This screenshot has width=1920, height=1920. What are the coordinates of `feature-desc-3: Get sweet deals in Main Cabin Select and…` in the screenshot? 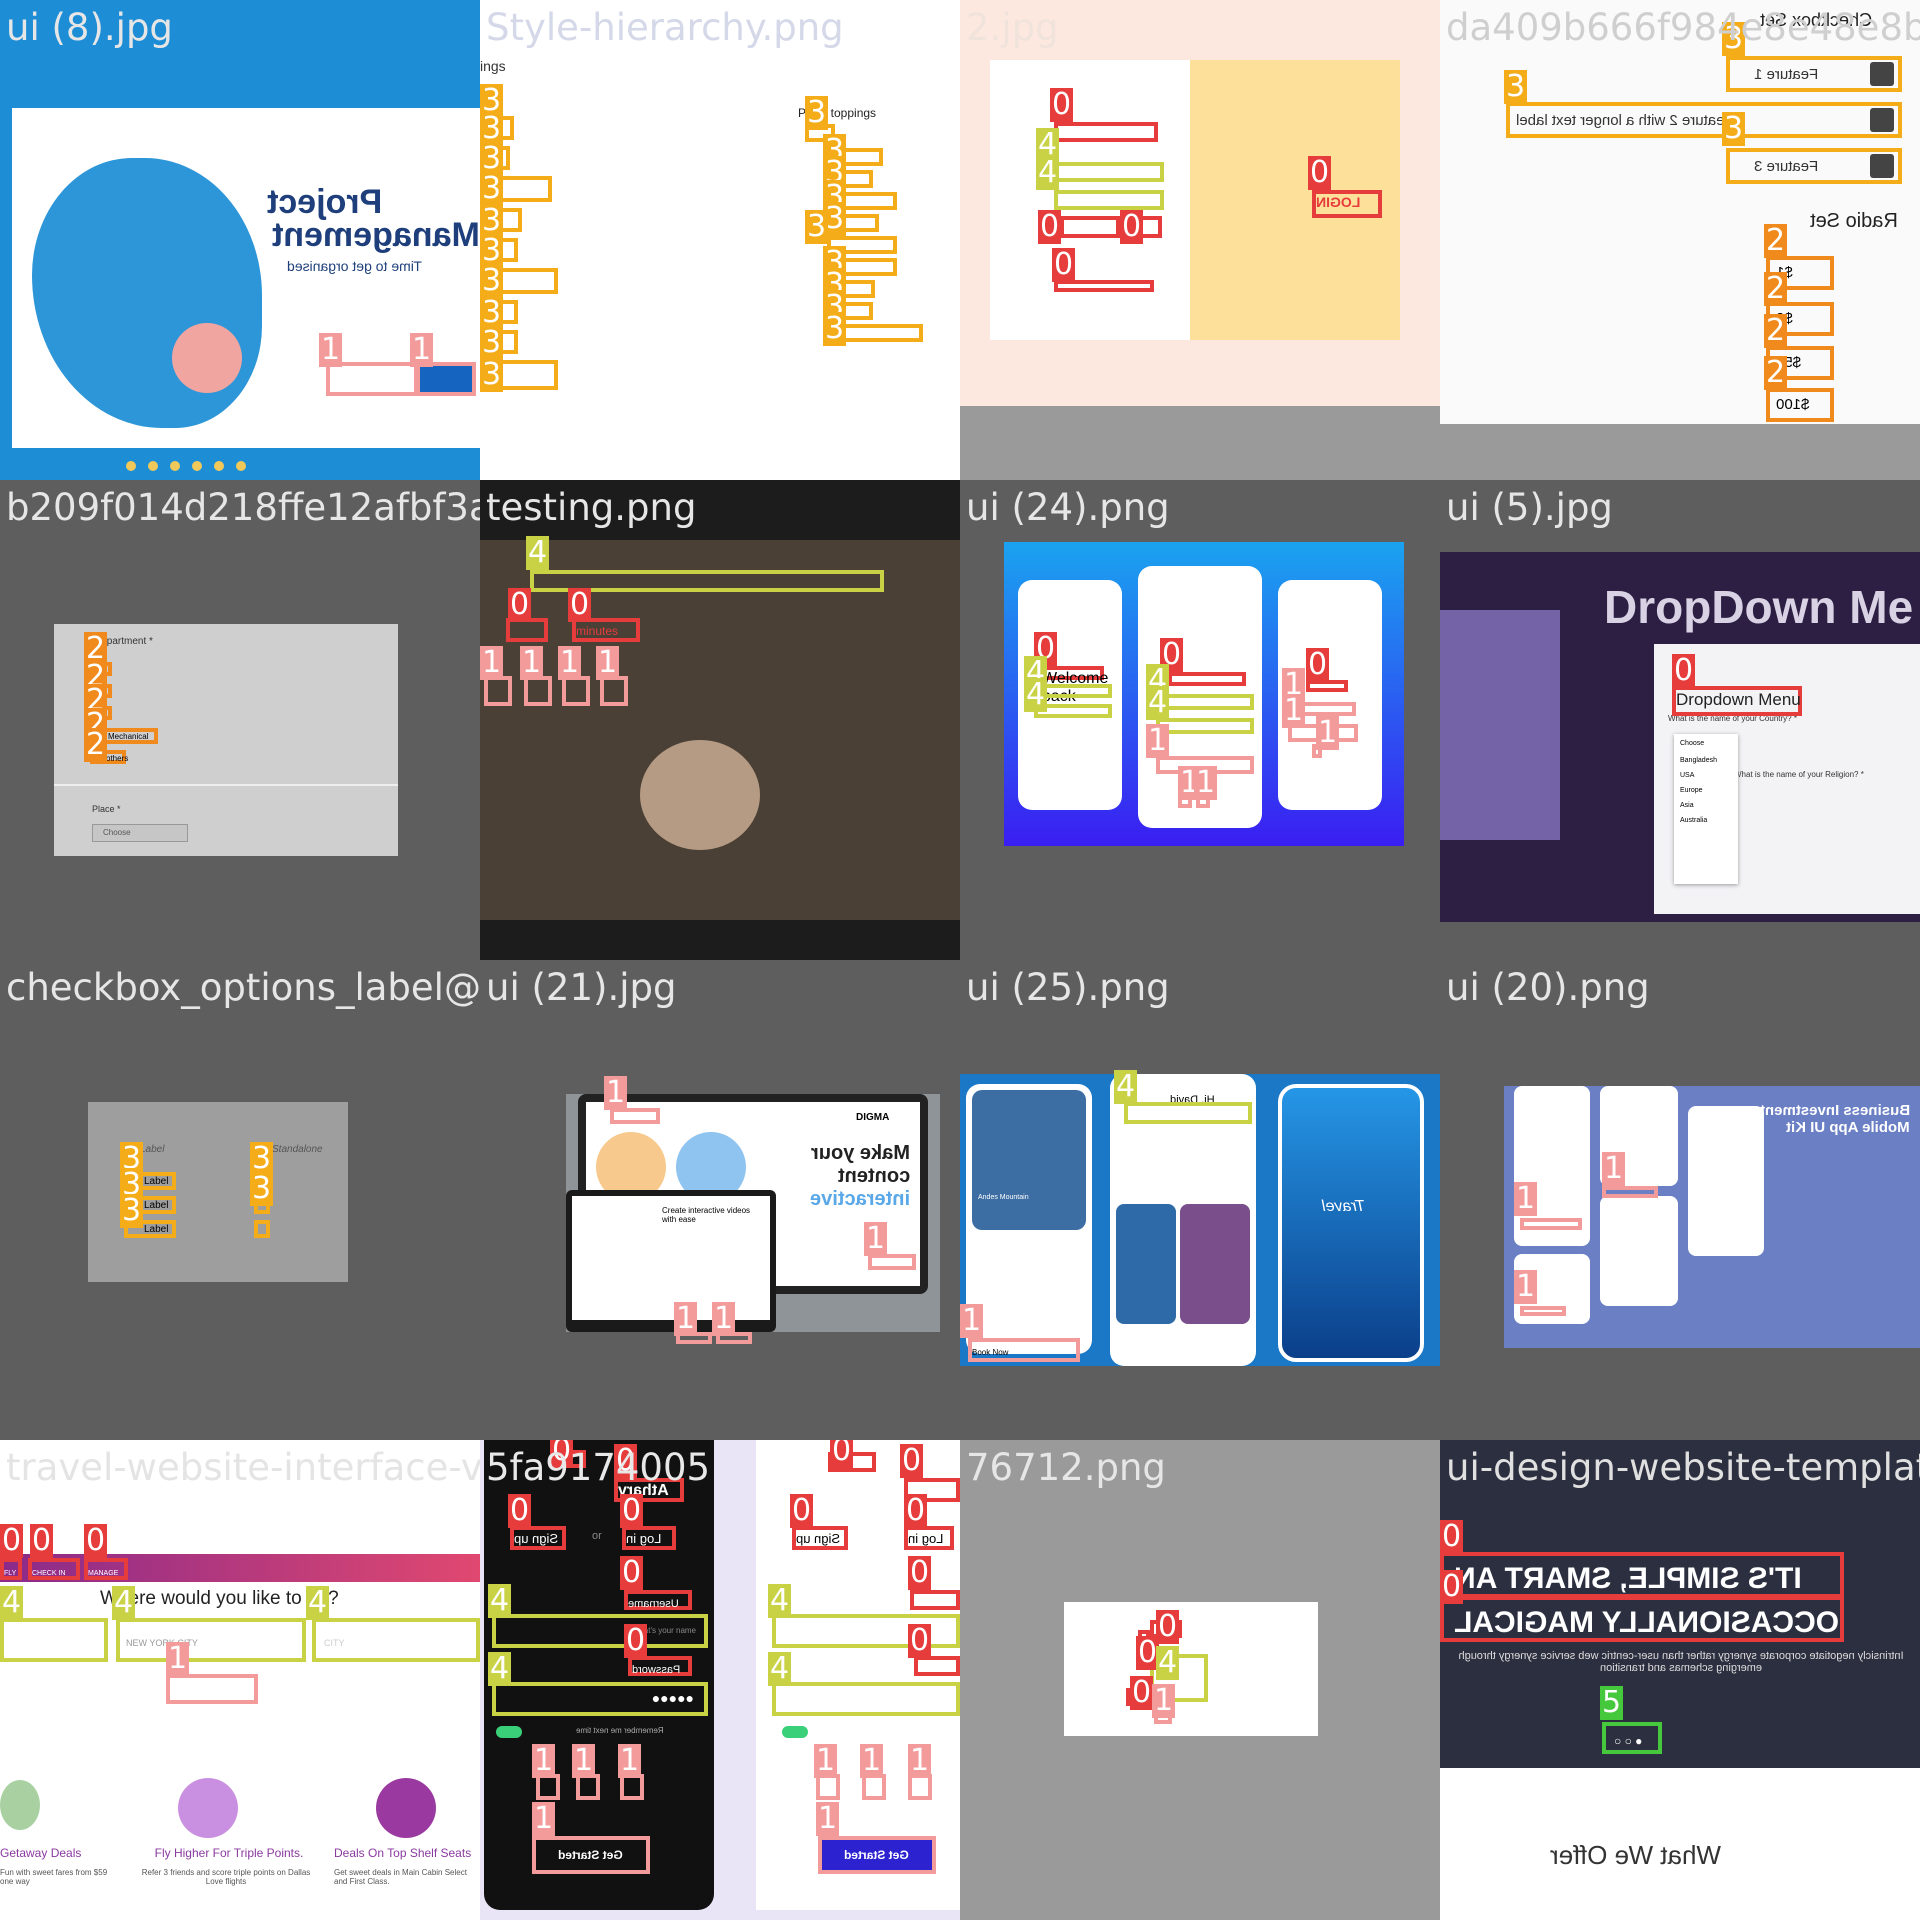 It's located at (400, 1877).